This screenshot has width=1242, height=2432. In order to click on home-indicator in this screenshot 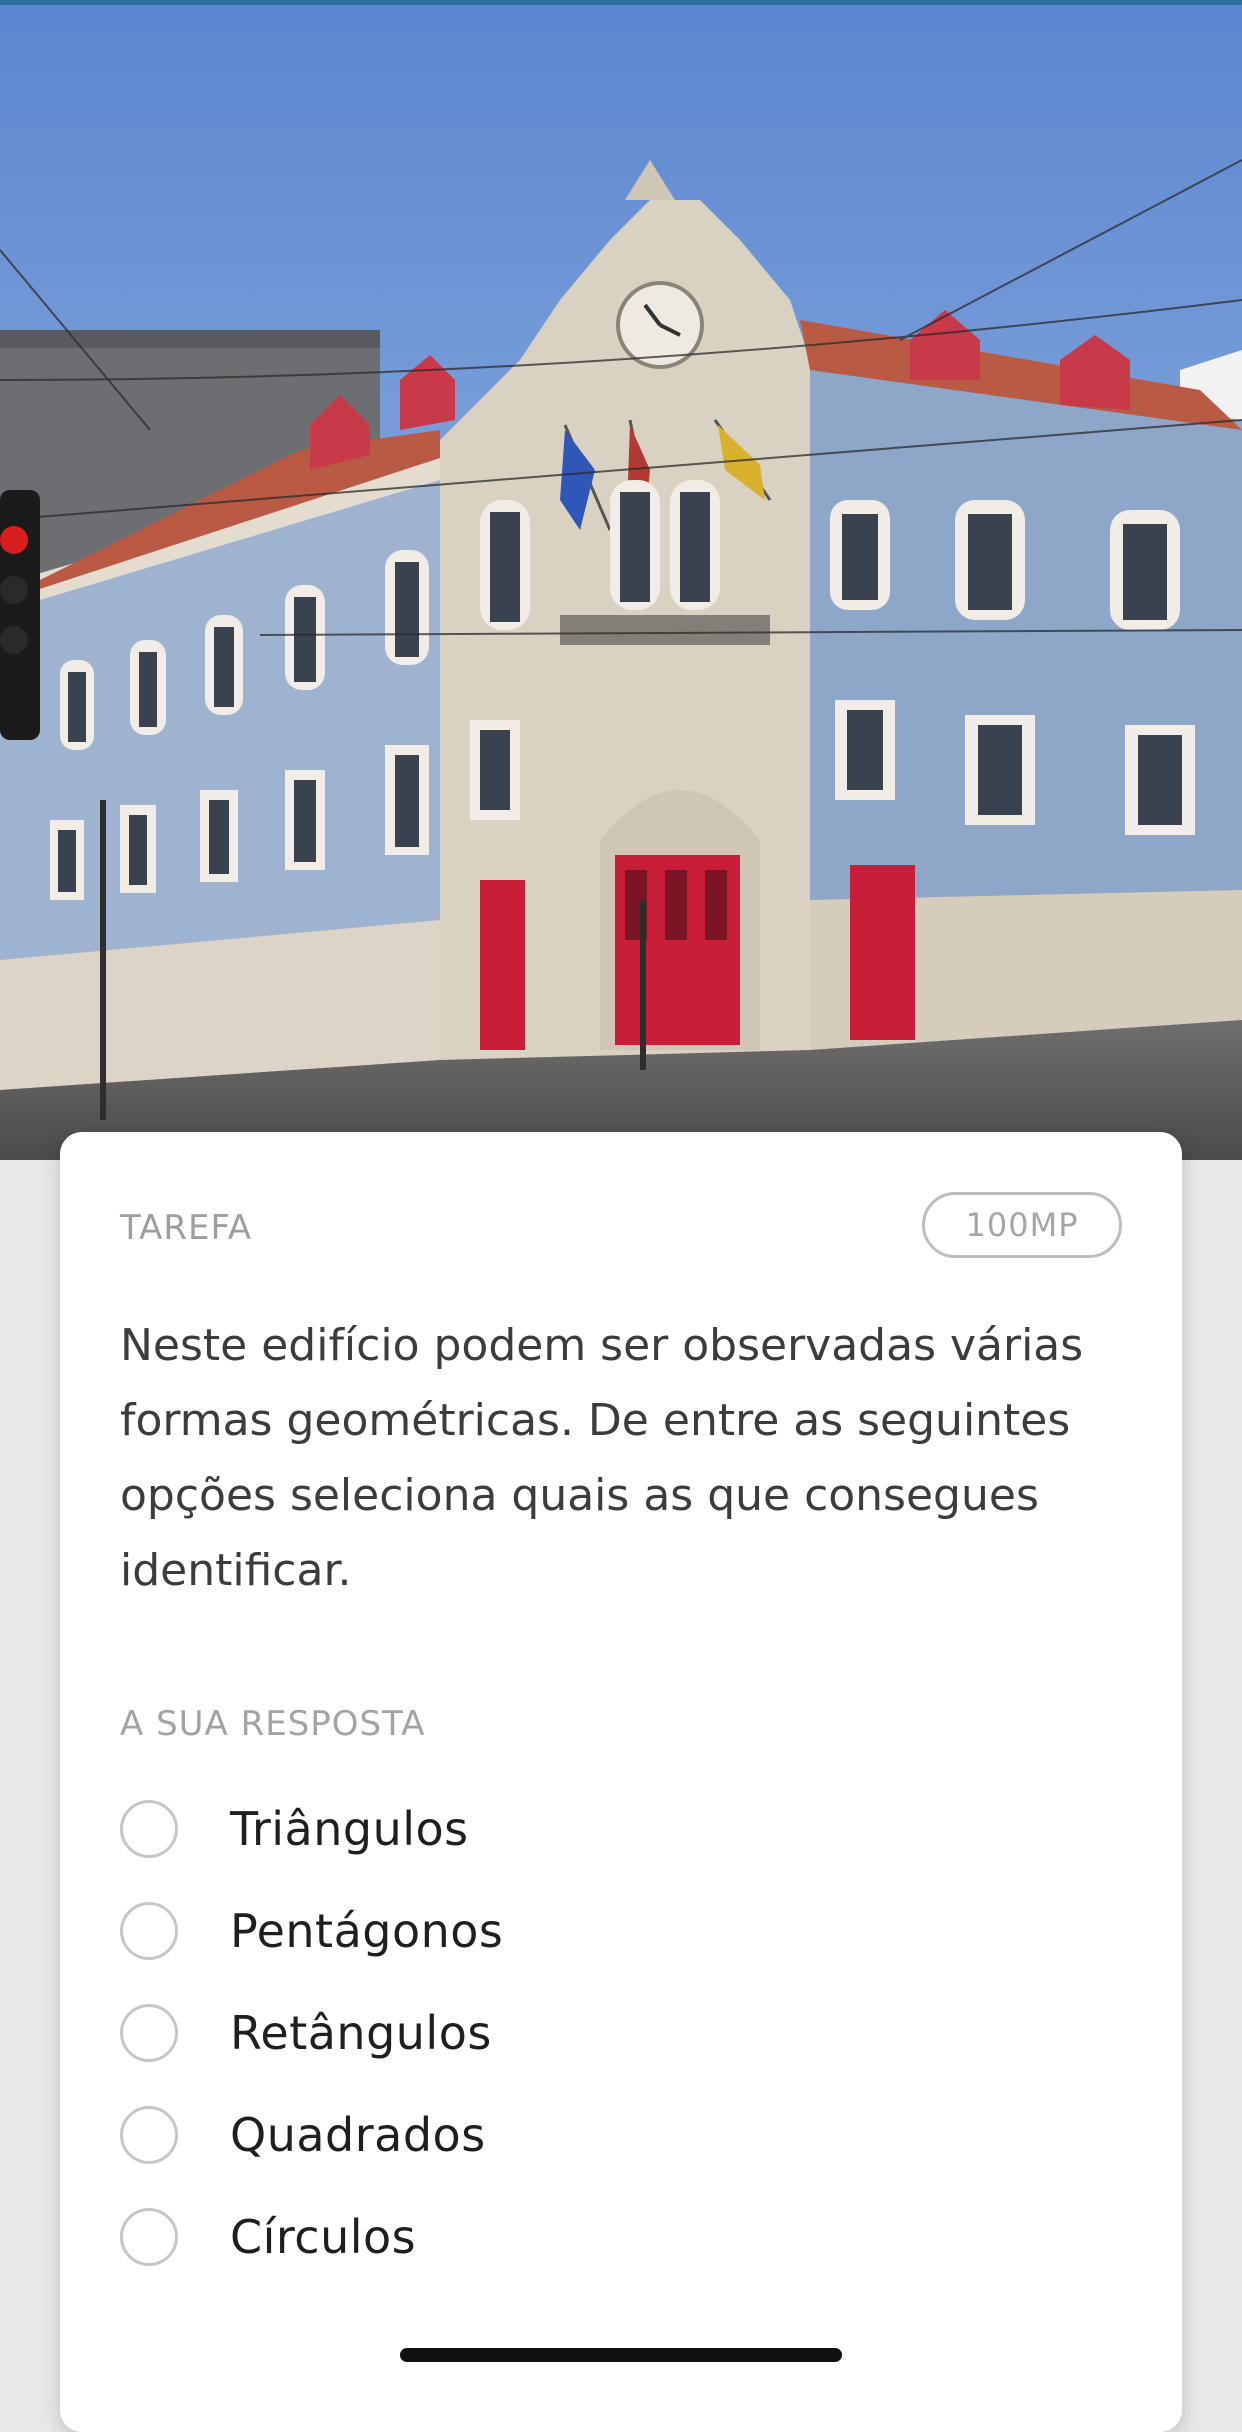, I will do `click(621, 2355)`.